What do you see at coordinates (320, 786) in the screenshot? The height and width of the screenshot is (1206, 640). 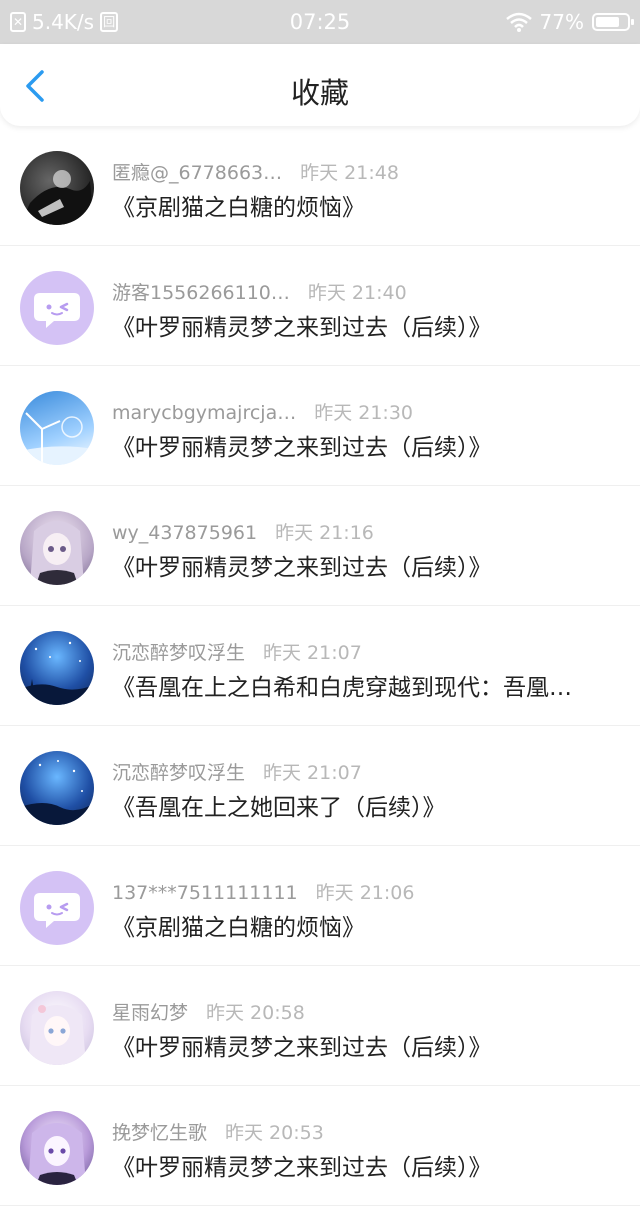 I see `favorite-item: 沉恋醉梦叹浮生 昨天 21:07 《吾凰在上之她回来了（后续）》` at bounding box center [320, 786].